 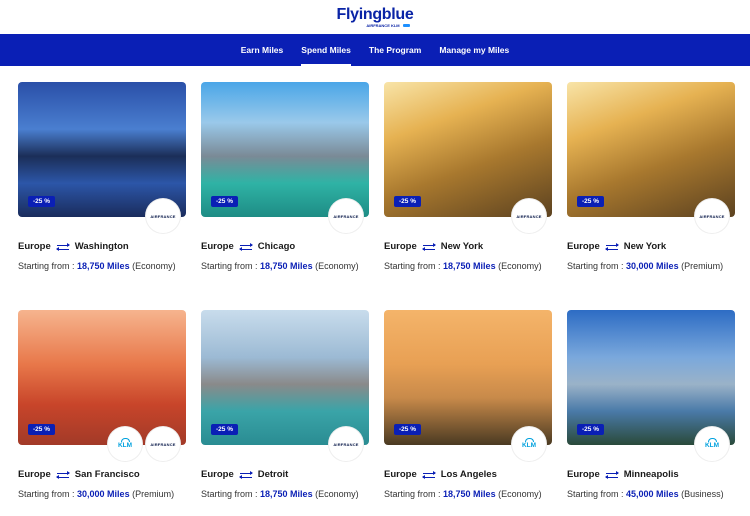 What do you see at coordinates (395, 50) in the screenshot?
I see `nav-item-the-program: The Program` at bounding box center [395, 50].